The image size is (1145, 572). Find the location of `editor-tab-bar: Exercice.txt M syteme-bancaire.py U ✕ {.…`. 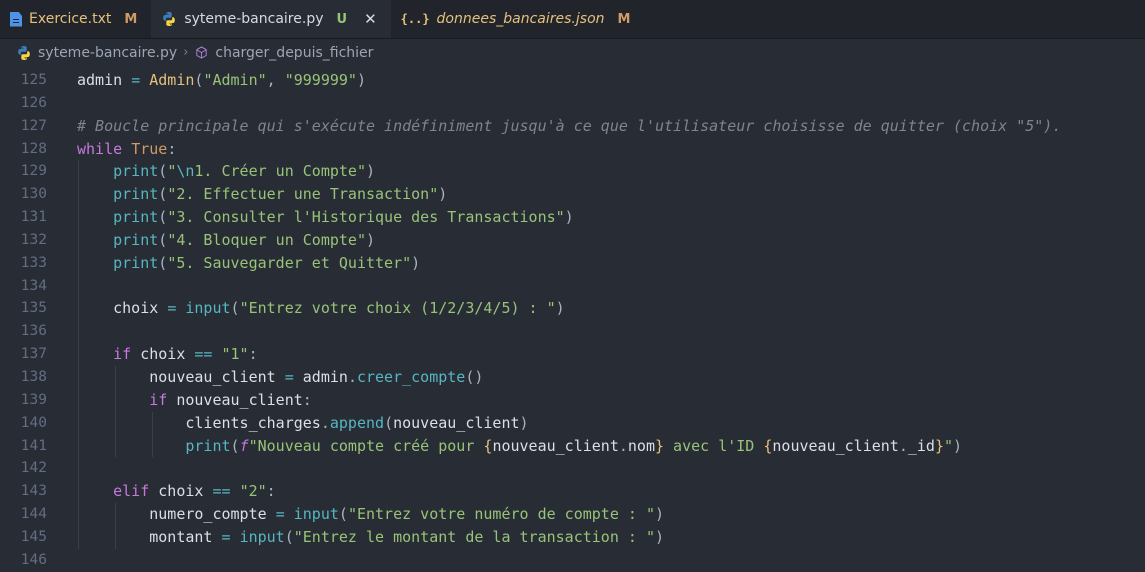

editor-tab-bar: Exercice.txt M syteme-bancaire.py U ✕ {.… is located at coordinates (572, 19).